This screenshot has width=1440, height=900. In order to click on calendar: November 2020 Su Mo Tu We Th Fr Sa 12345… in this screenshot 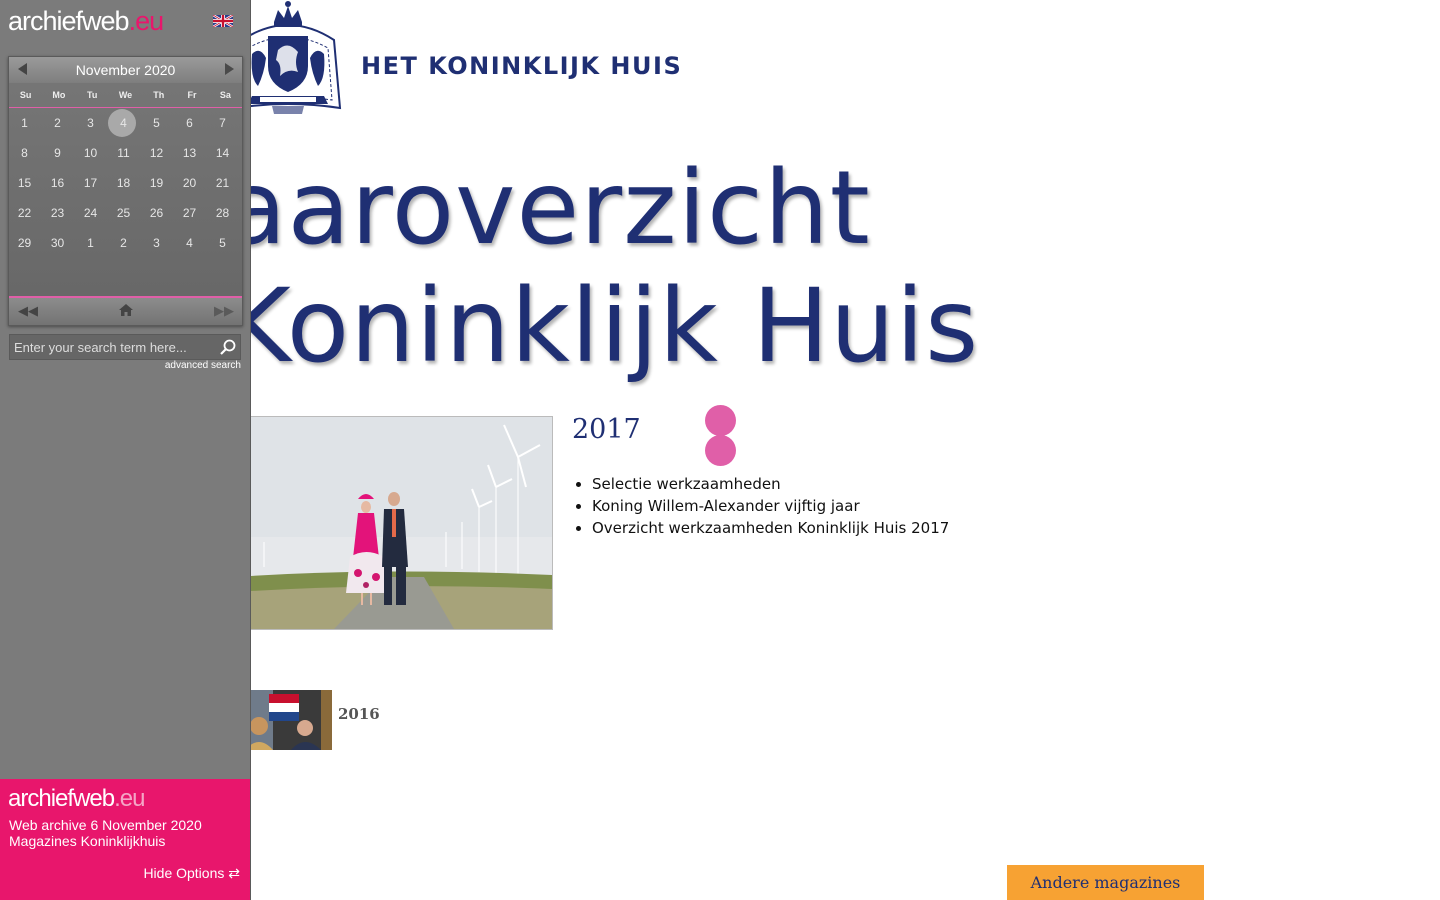, I will do `click(125, 191)`.